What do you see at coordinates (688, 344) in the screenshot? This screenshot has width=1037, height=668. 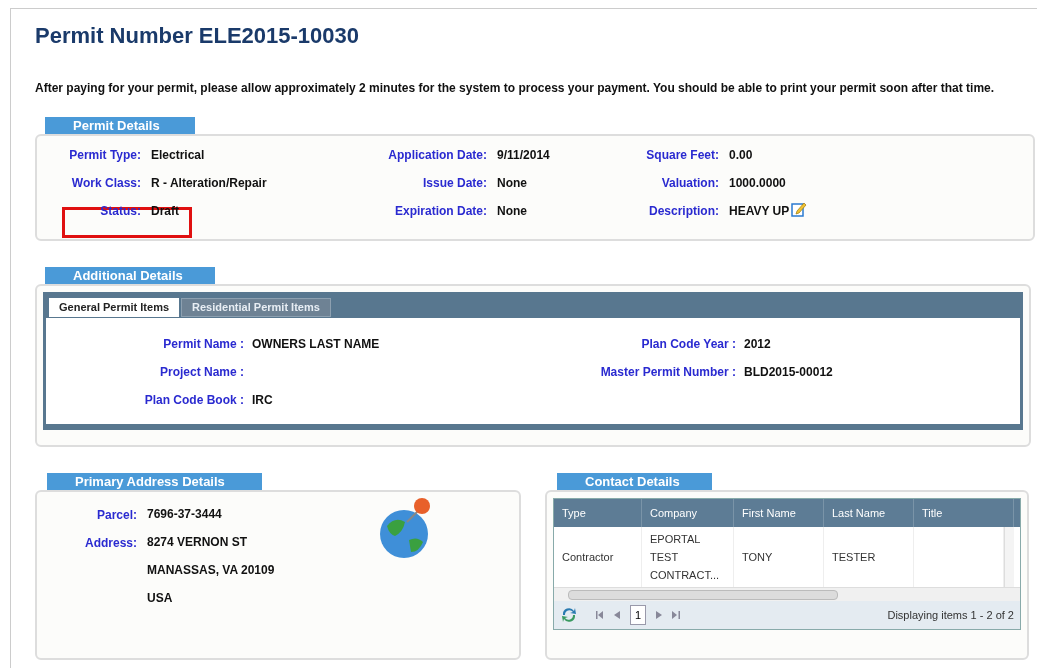 I see `field-label: Plan Code Year :` at bounding box center [688, 344].